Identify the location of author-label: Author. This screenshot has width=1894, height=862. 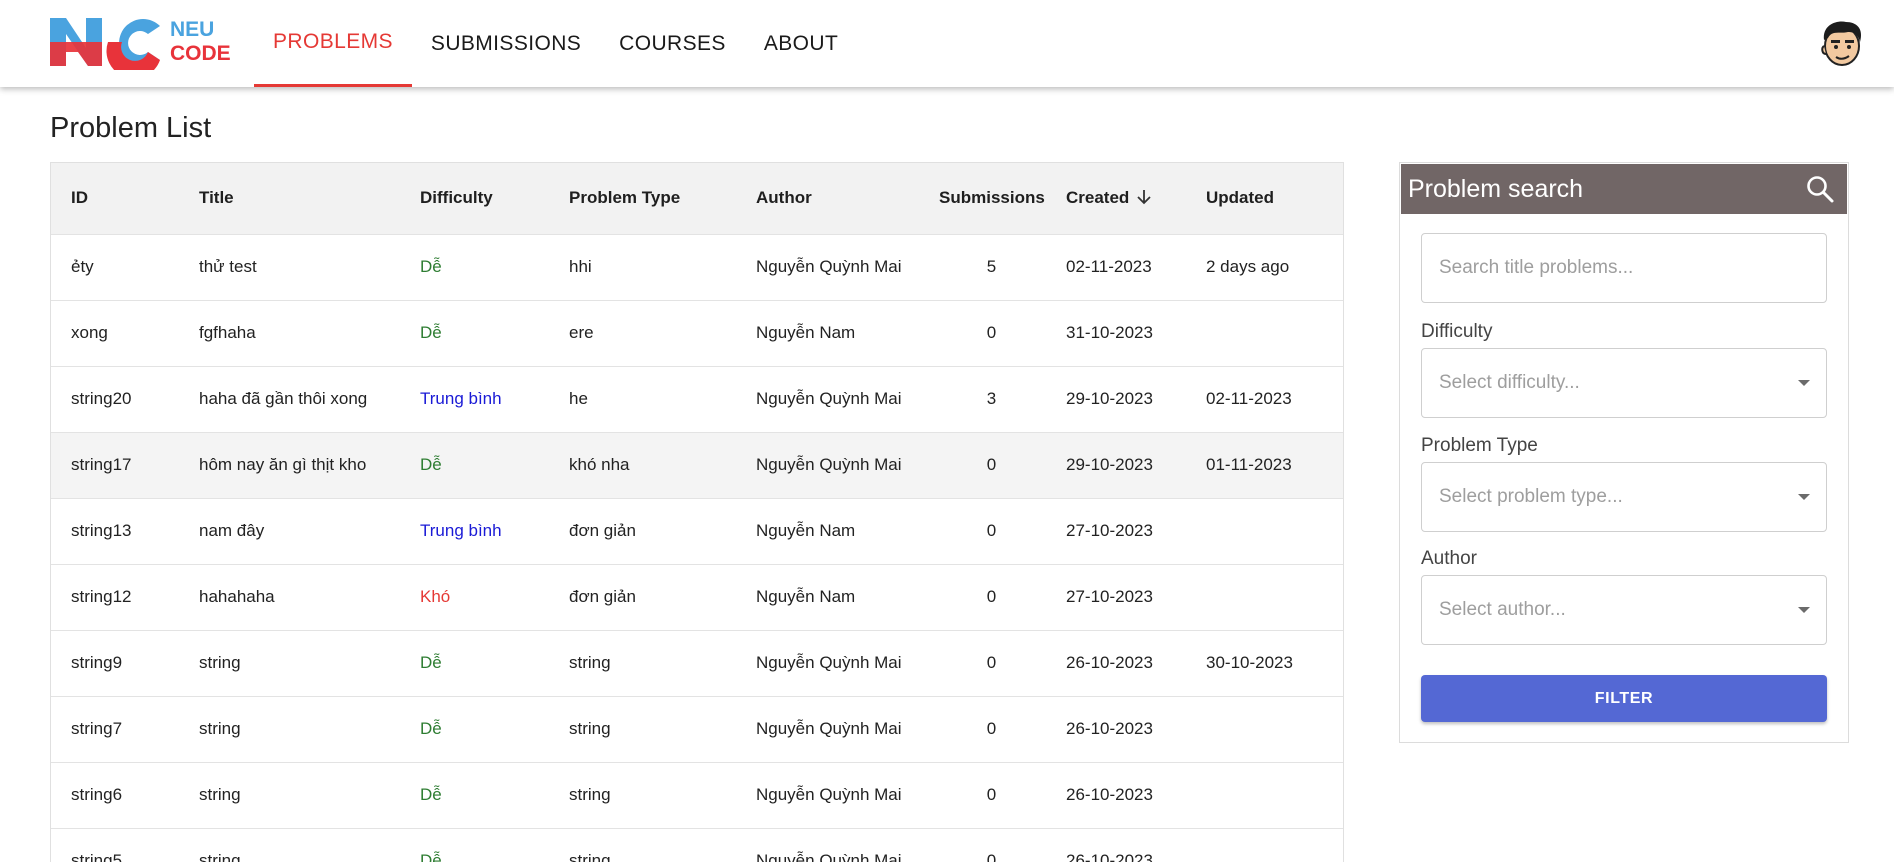
(1449, 558).